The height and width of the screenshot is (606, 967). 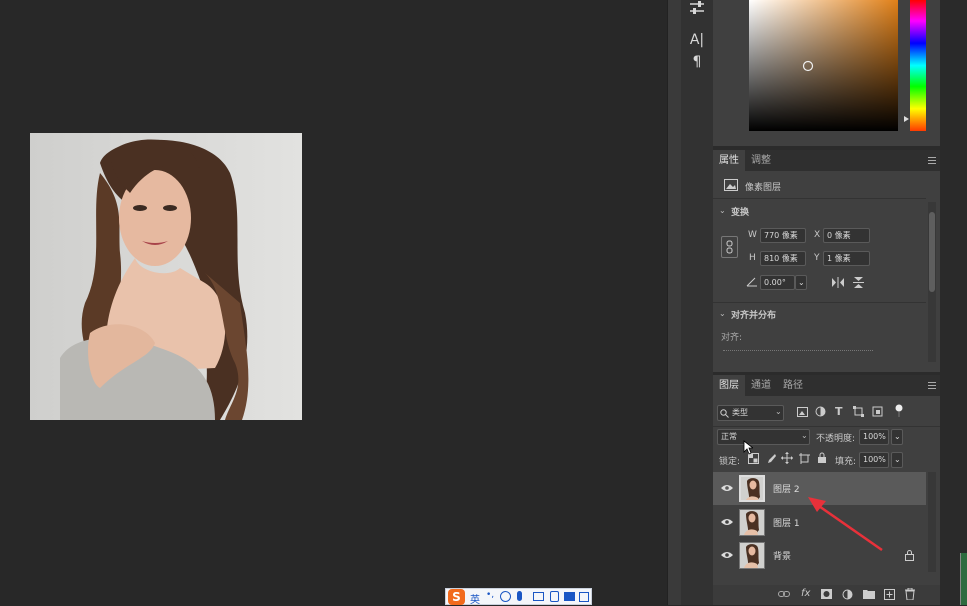 I want to click on angle-dropdown: ⌄, so click(x=801, y=282).